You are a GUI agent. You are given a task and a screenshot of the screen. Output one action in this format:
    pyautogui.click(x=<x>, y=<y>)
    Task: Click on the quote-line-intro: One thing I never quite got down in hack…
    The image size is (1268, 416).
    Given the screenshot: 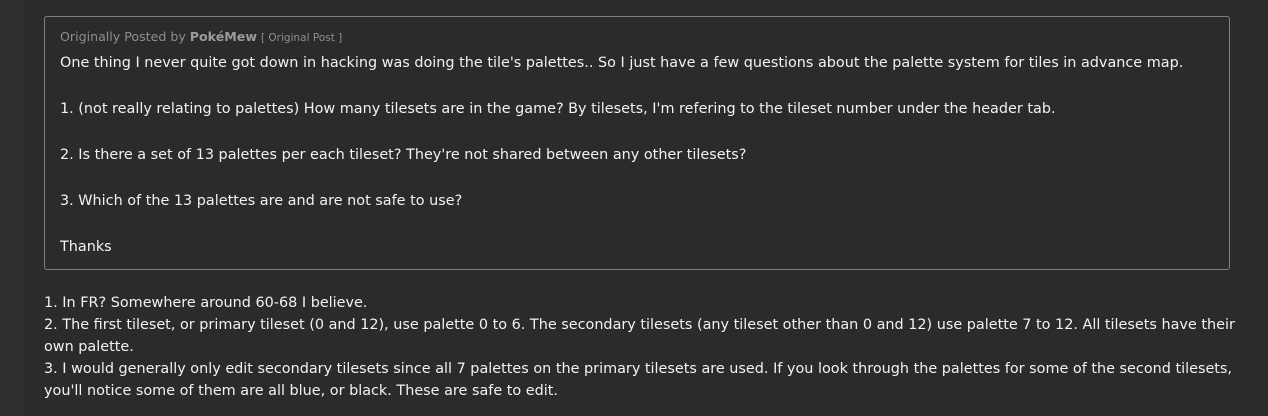 What is the action you would take?
    pyautogui.click(x=622, y=63)
    